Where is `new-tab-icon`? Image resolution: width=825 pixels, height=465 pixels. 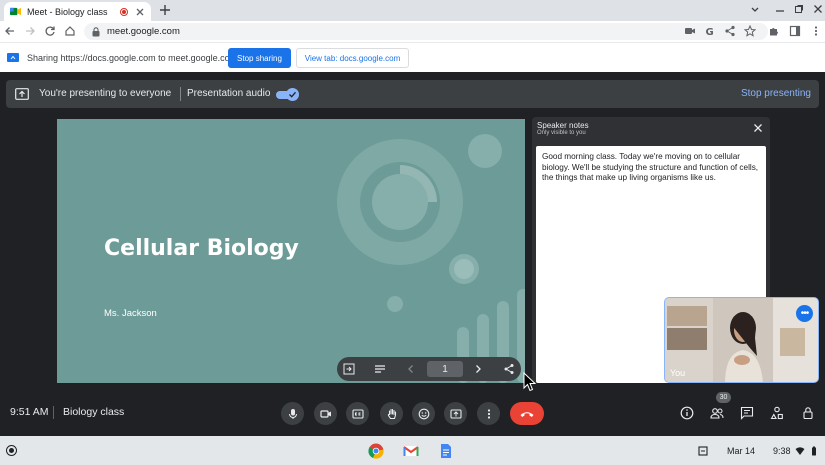
new-tab-icon is located at coordinates (165, 10).